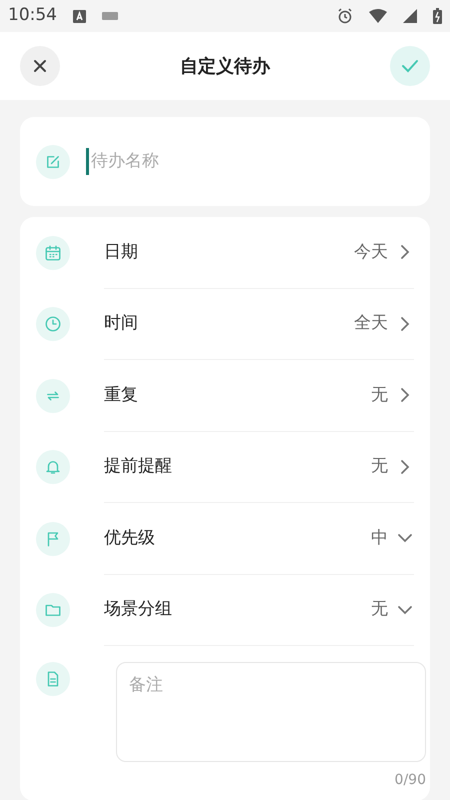 Image resolution: width=450 pixels, height=800 pixels. Describe the element at coordinates (53, 610) in the screenshot. I see `folder-icon` at that location.